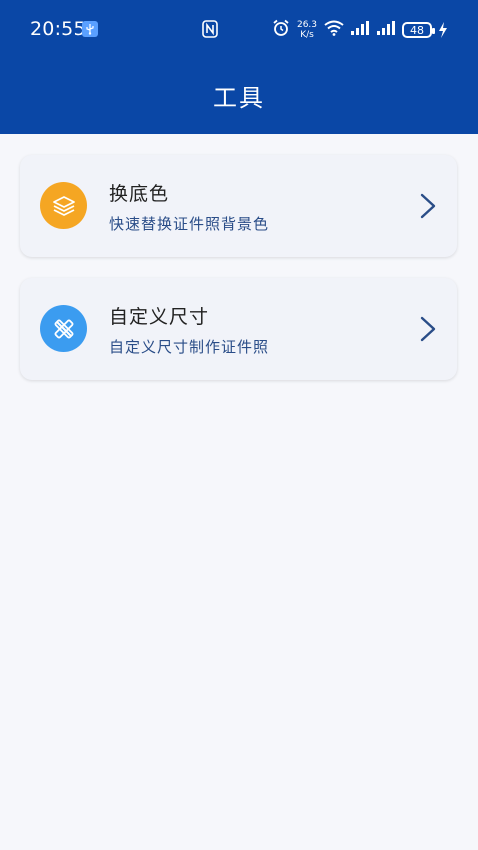 Image resolution: width=478 pixels, height=850 pixels. Describe the element at coordinates (281, 30) in the screenshot. I see `alarm-icon` at that location.